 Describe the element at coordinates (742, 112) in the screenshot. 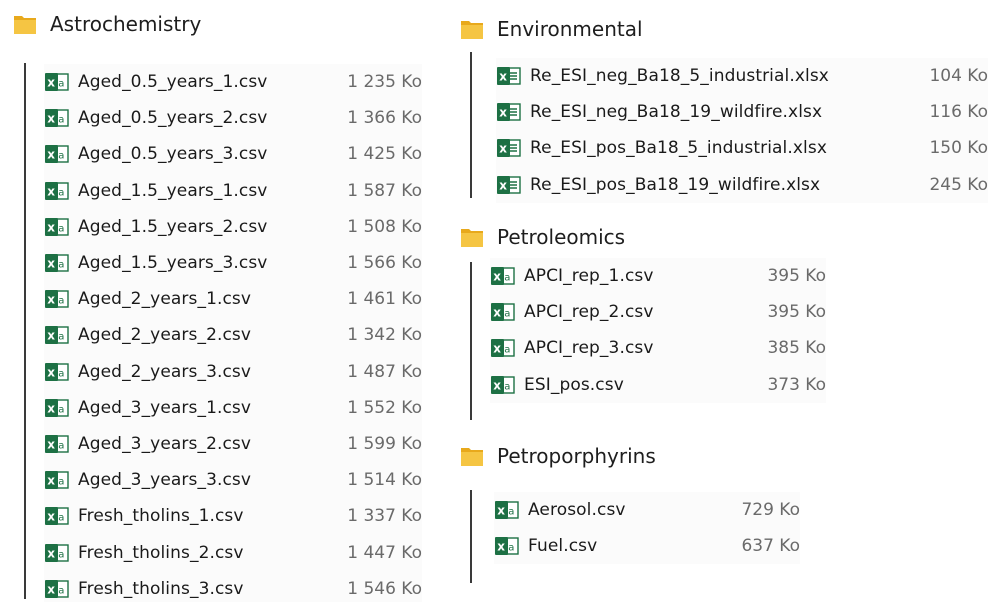

I see `file-row: x Re_ESI_neg_Ba18_19_wildfire.xlsx 116 Ko` at that location.